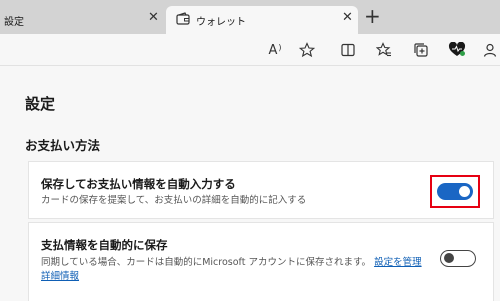 The width and height of the screenshot is (500, 301). What do you see at coordinates (421, 50) in the screenshot?
I see `collections-icon` at bounding box center [421, 50].